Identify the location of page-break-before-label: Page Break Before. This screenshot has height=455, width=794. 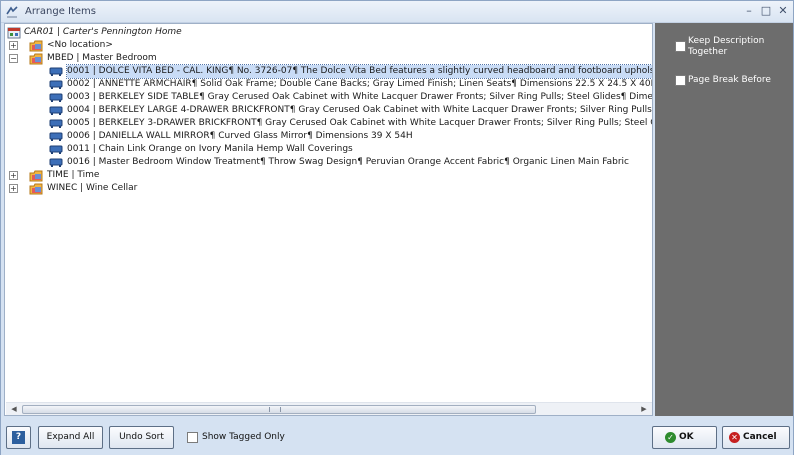
(729, 80).